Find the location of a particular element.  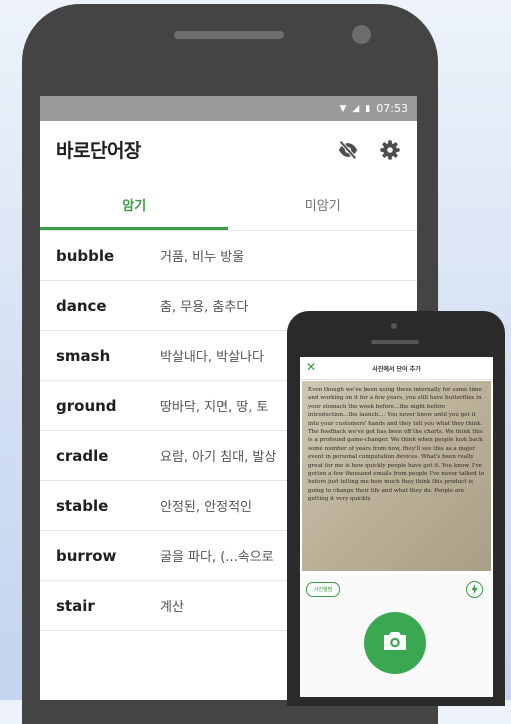

word-text: stair is located at coordinates (75, 605).